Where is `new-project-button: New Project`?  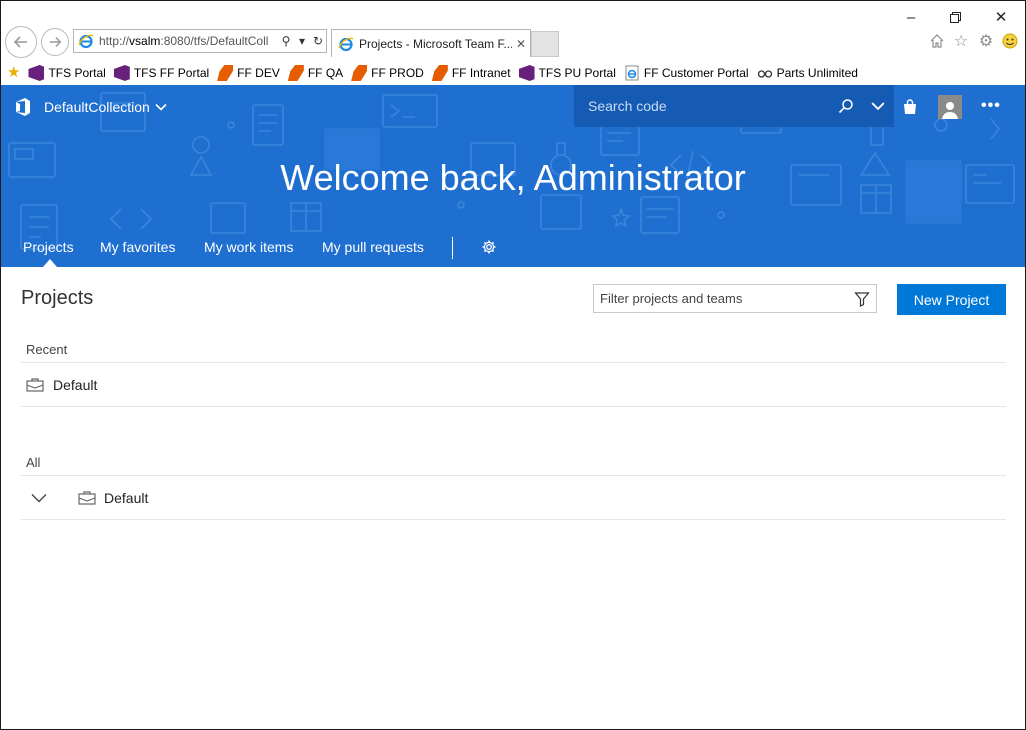 new-project-button: New Project is located at coordinates (951, 299).